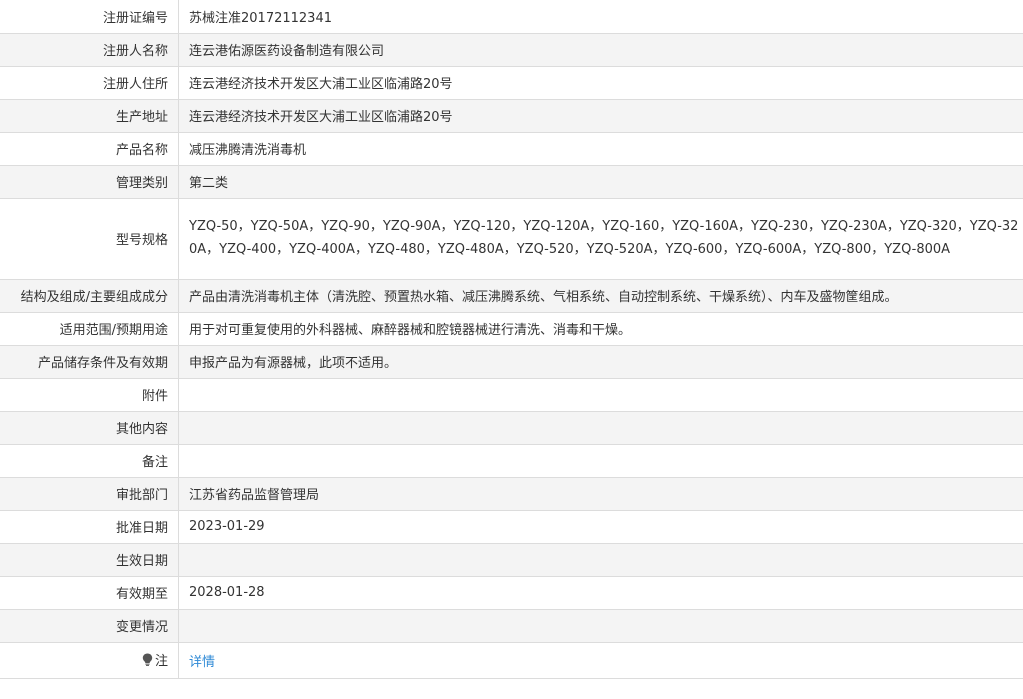 The height and width of the screenshot is (699, 1023). I want to click on row-registrant-address: 注册人住所 连云港经济技术开发区大浦工业区临浦路20号, so click(511, 83).